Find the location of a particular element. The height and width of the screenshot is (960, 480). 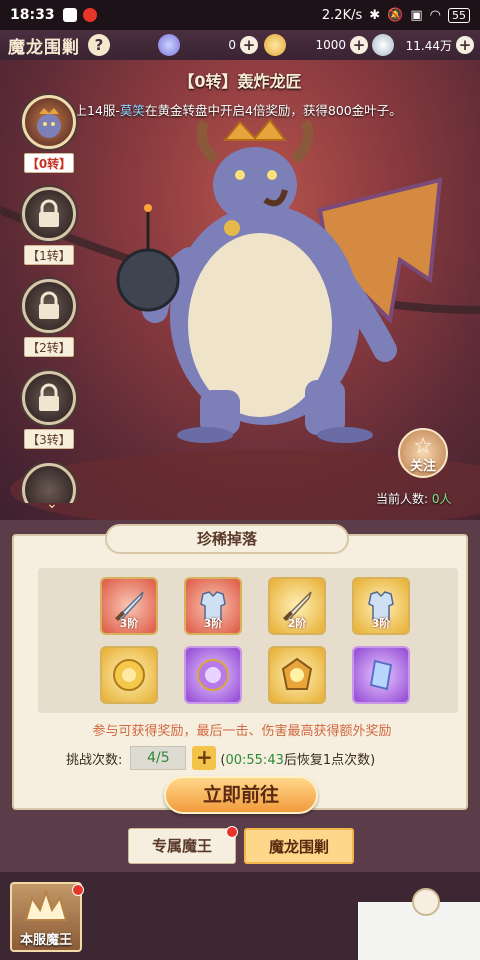

currency-leaf: 1000 + is located at coordinates (316, 45).